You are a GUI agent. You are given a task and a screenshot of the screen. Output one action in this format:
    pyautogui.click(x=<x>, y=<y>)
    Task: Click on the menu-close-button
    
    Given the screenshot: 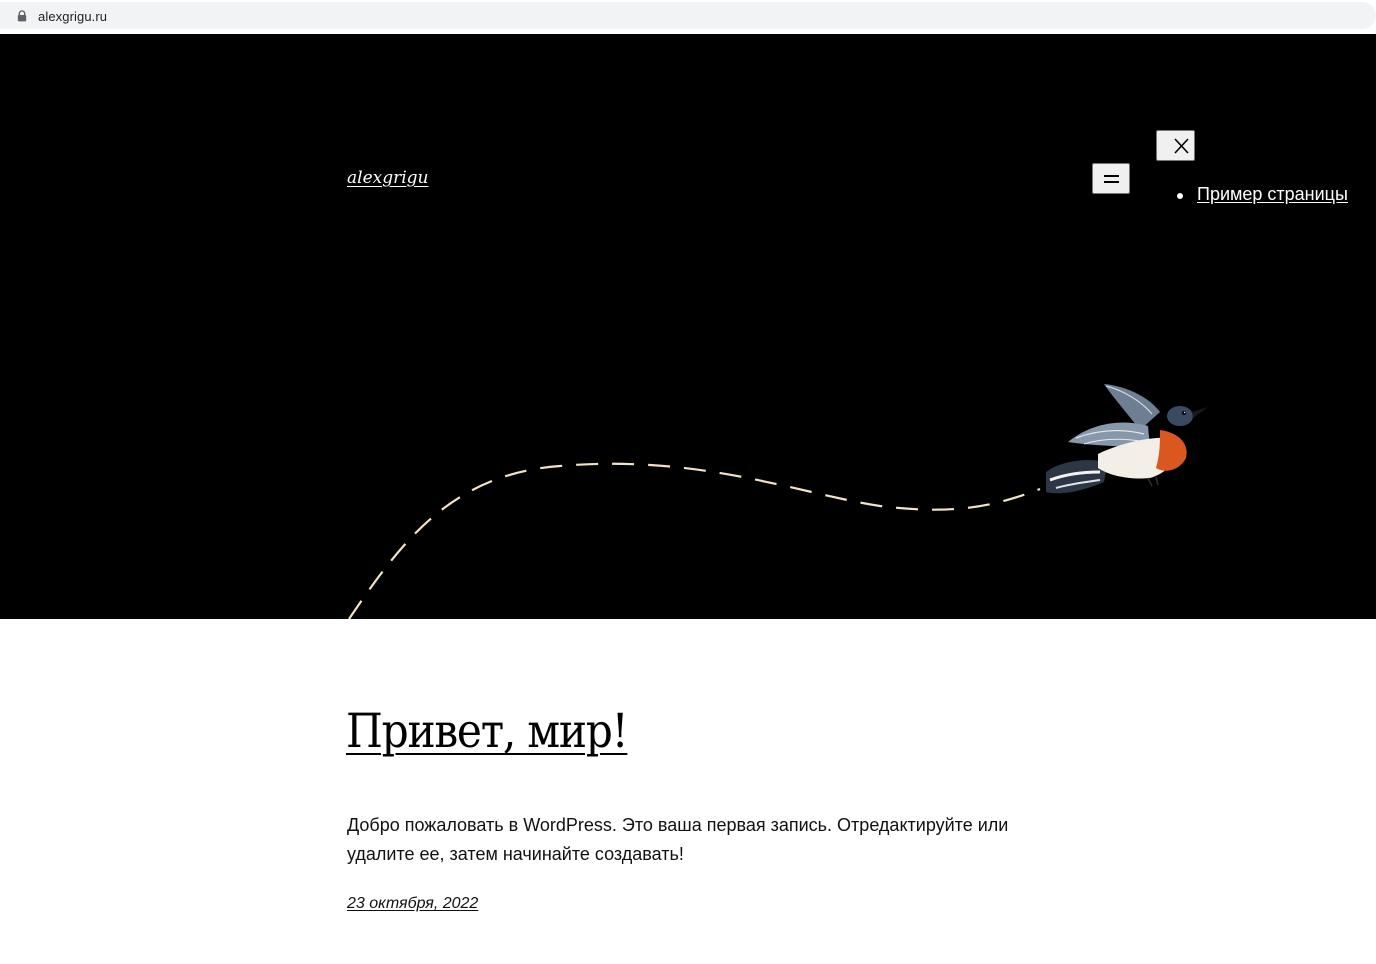 What is the action you would take?
    pyautogui.click(x=1175, y=145)
    